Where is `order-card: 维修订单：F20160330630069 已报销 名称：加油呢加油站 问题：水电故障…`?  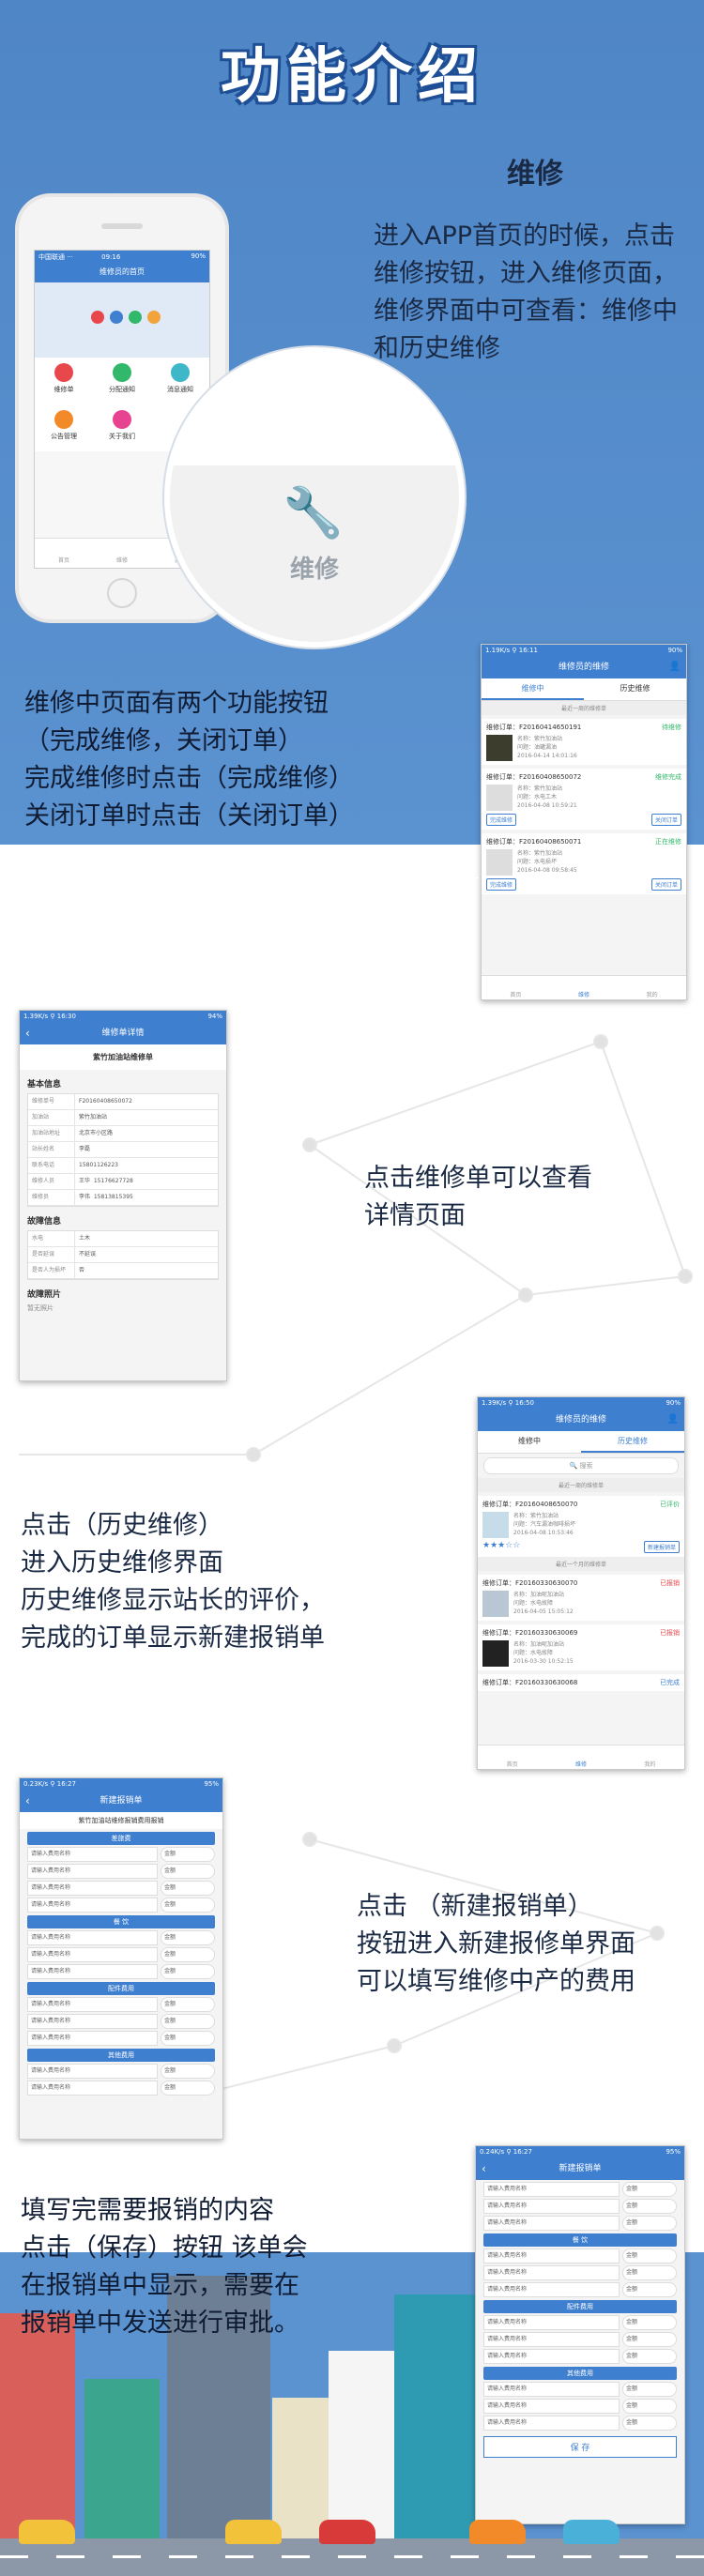 order-card: 维修订单：F20160330630069 已报销 名称：加油呢加油站 问题：水电故障… is located at coordinates (581, 1647).